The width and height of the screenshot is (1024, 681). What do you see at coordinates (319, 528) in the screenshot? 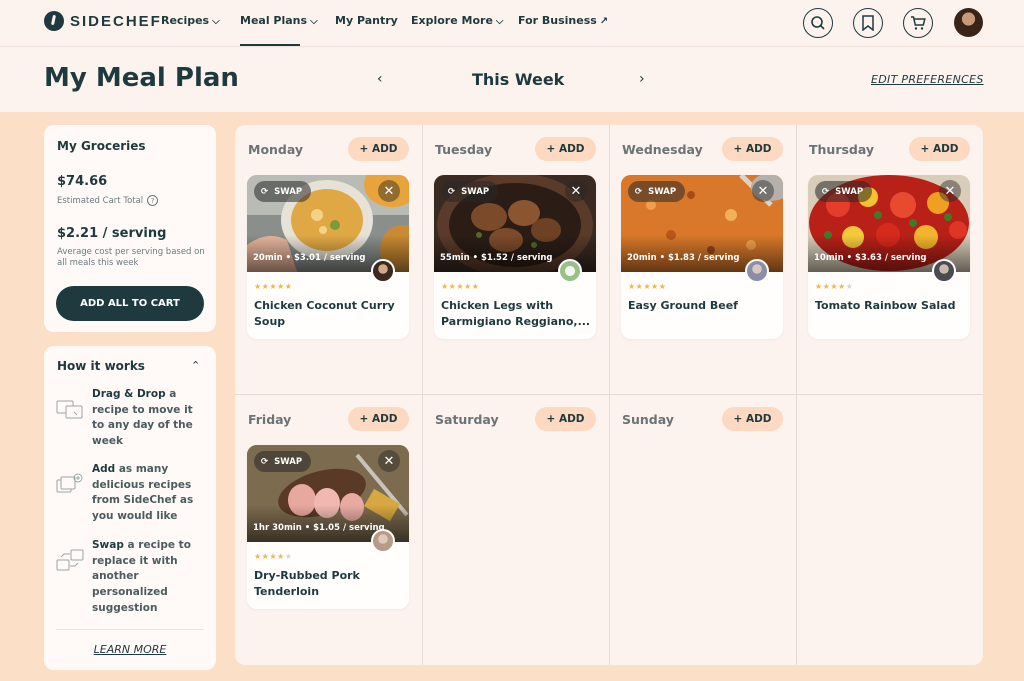
I see `recipe-meta: 1hr 30min • $1.05 / serving` at bounding box center [319, 528].